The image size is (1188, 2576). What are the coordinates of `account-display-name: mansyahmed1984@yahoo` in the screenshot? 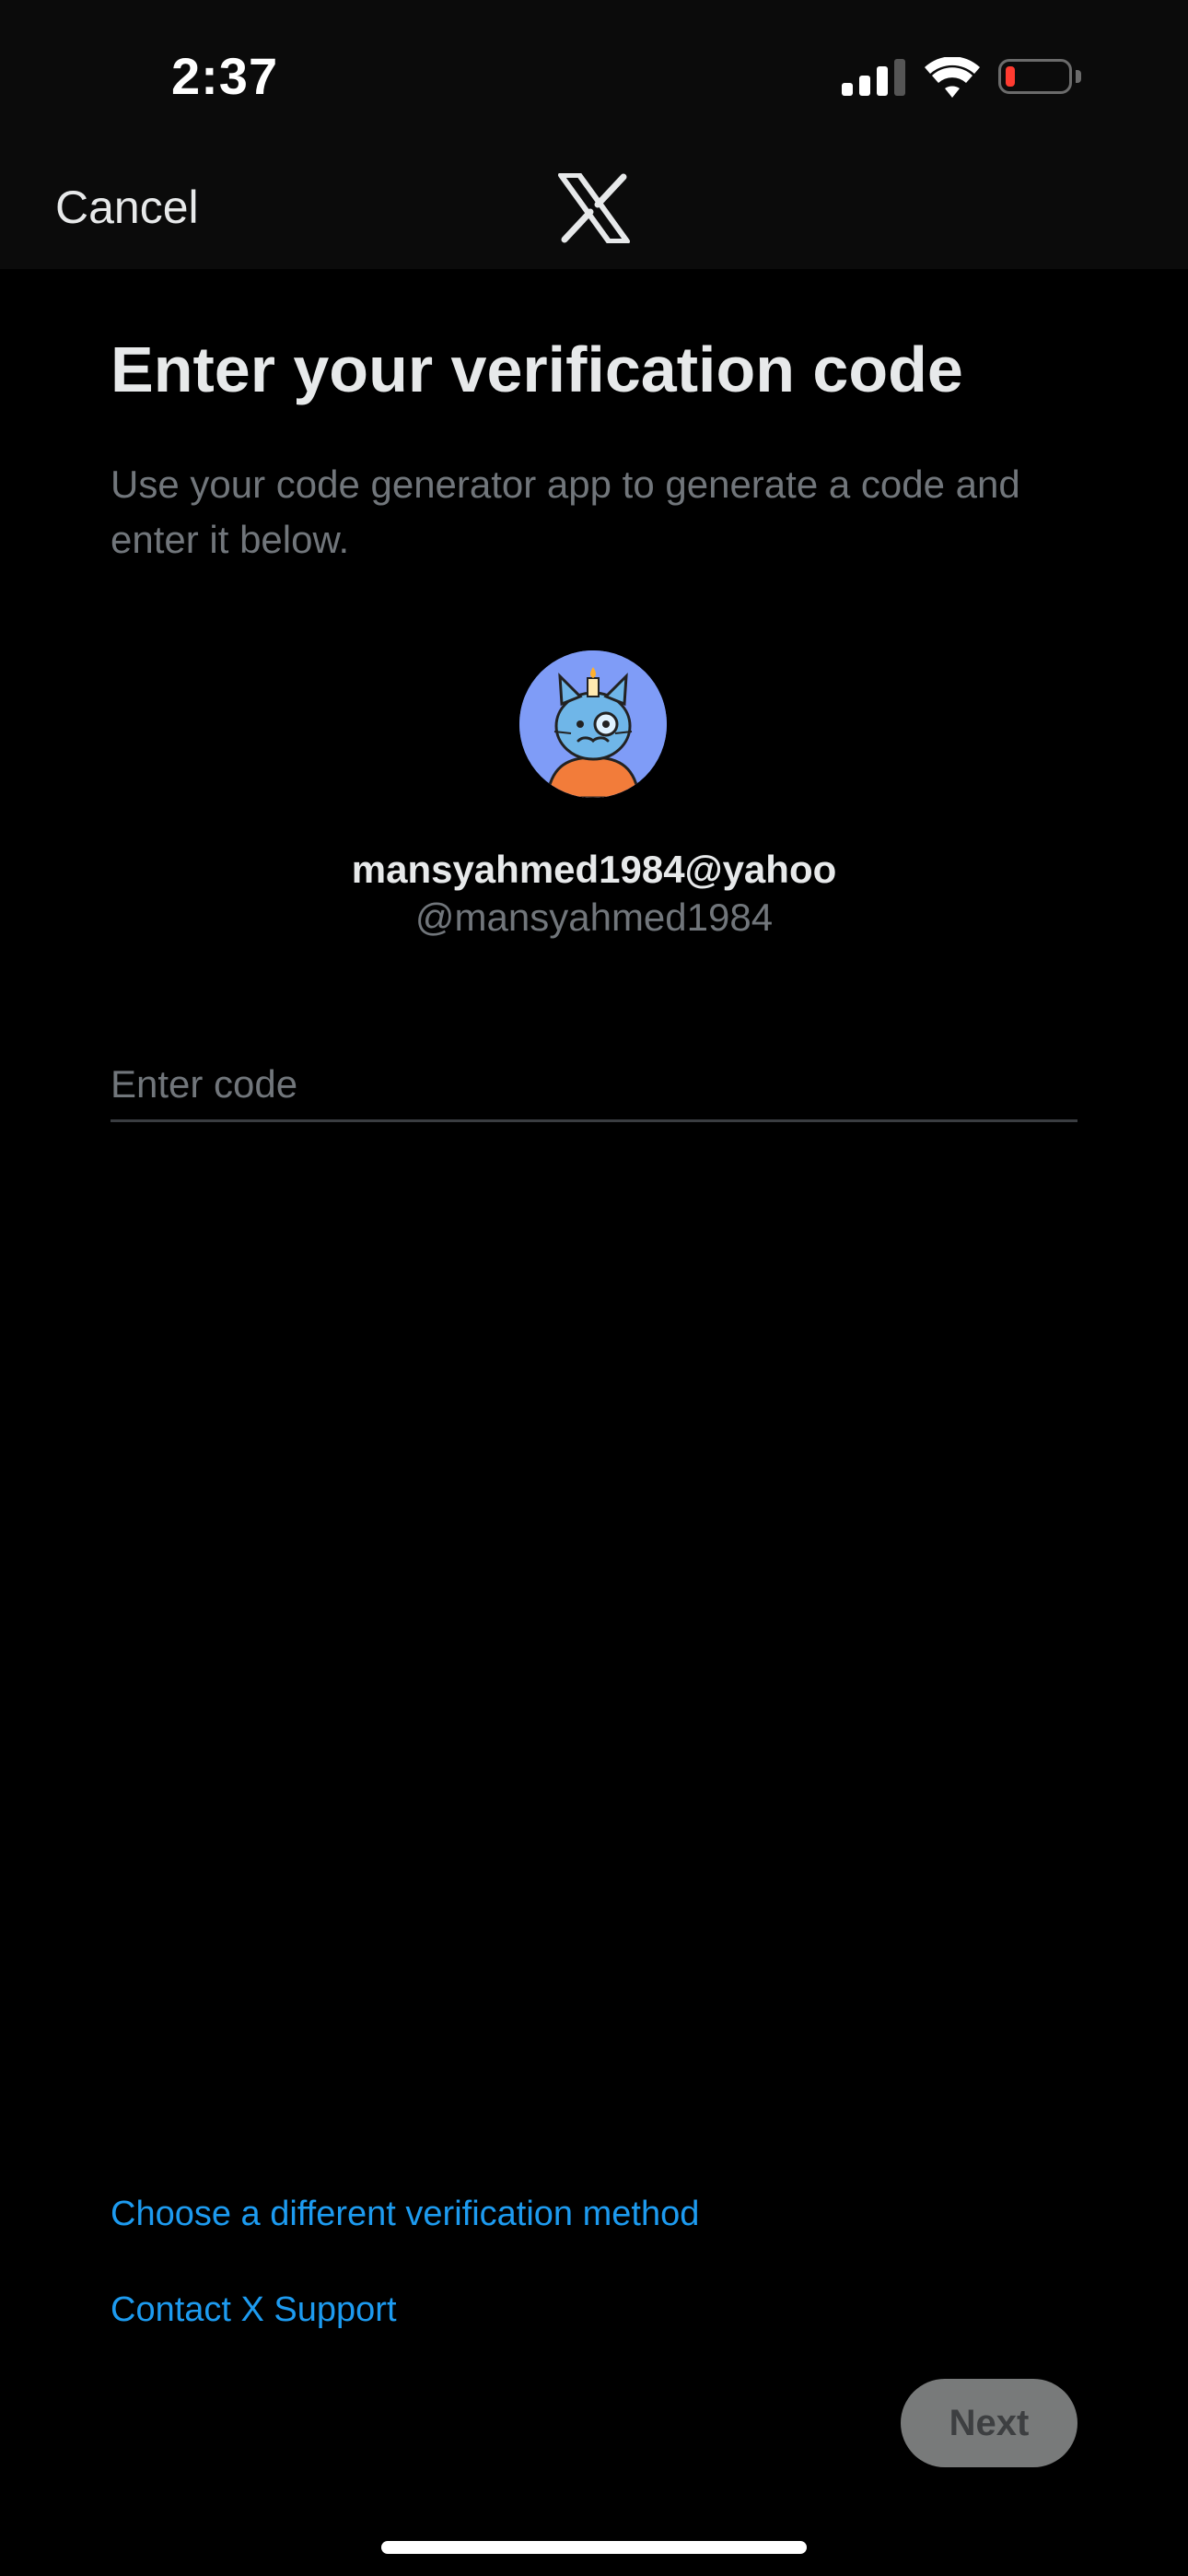 It's located at (594, 869).